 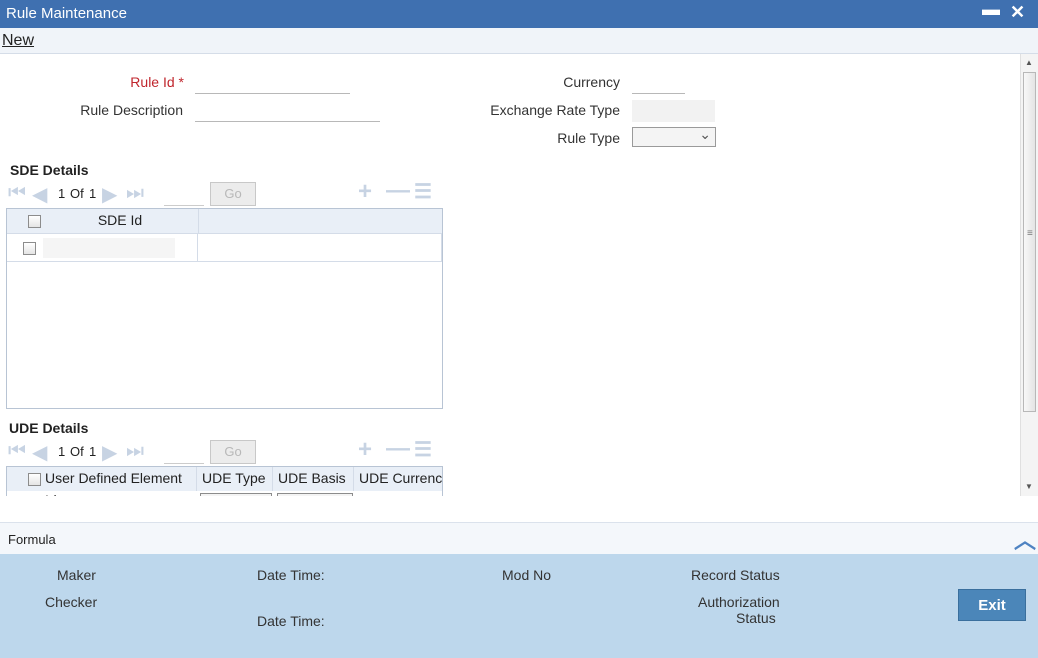 What do you see at coordinates (992, 605) in the screenshot?
I see `exit-button: Exit` at bounding box center [992, 605].